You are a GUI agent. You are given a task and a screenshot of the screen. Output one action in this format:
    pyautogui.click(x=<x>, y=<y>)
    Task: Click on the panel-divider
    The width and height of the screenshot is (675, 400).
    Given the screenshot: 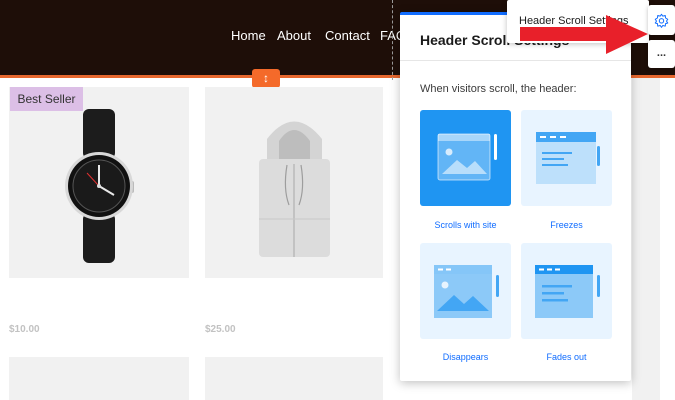 What is the action you would take?
    pyautogui.click(x=515, y=60)
    